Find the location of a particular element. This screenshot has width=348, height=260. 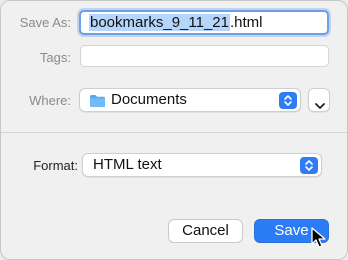

filename-field: bookmarks_9_11_21.html is located at coordinates (204, 22).